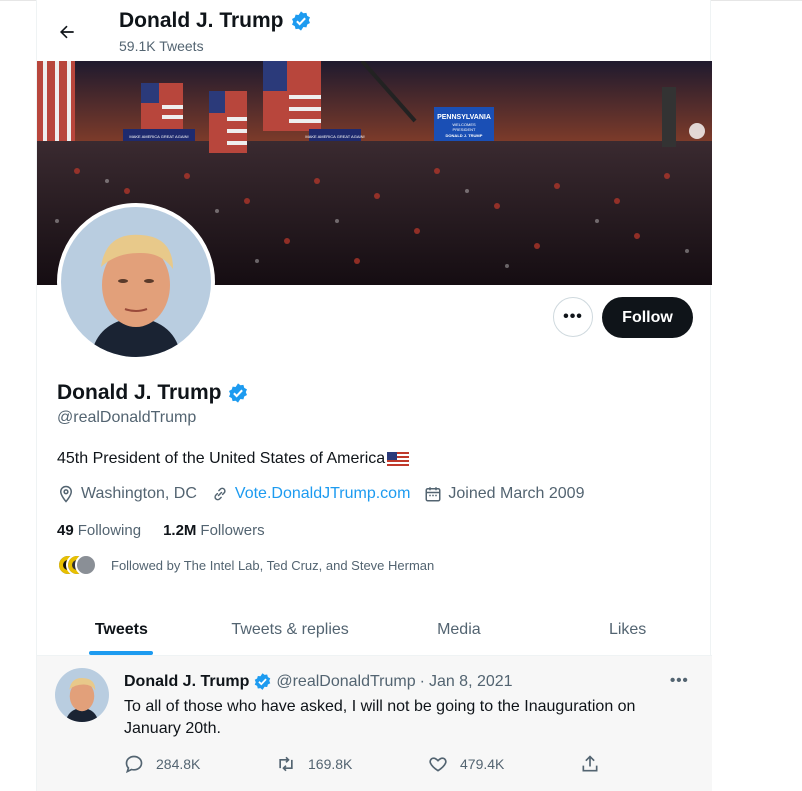 The height and width of the screenshot is (791, 802). I want to click on heart-icon, so click(438, 764).